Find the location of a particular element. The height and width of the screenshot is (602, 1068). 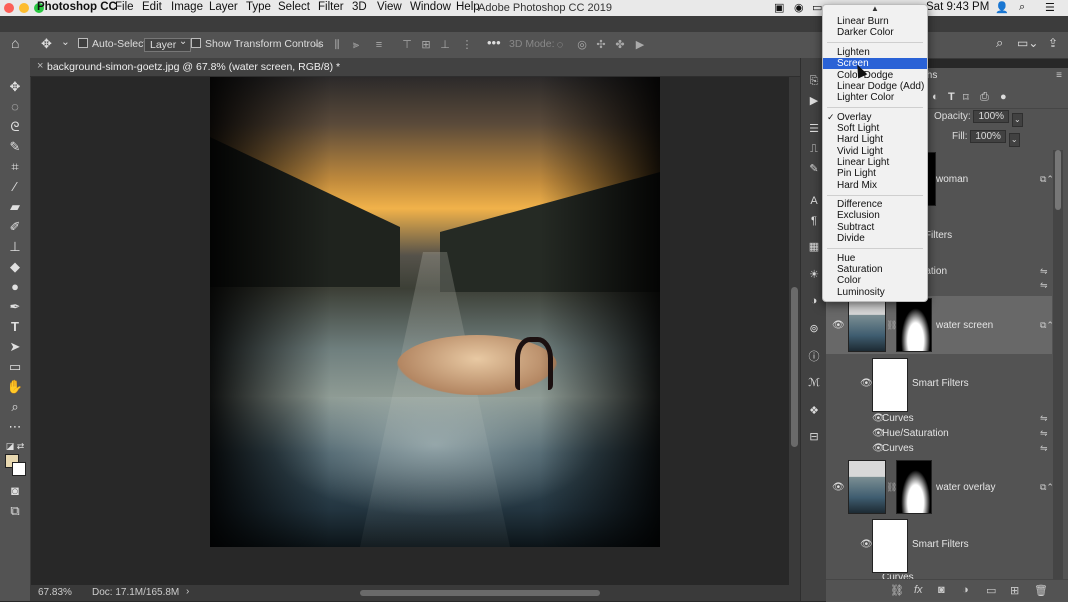

path-selection-tool-icon: ➤ is located at coordinates (15, 347).